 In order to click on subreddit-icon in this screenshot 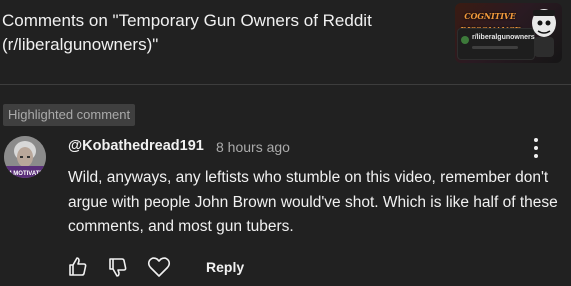, I will do `click(465, 40)`.